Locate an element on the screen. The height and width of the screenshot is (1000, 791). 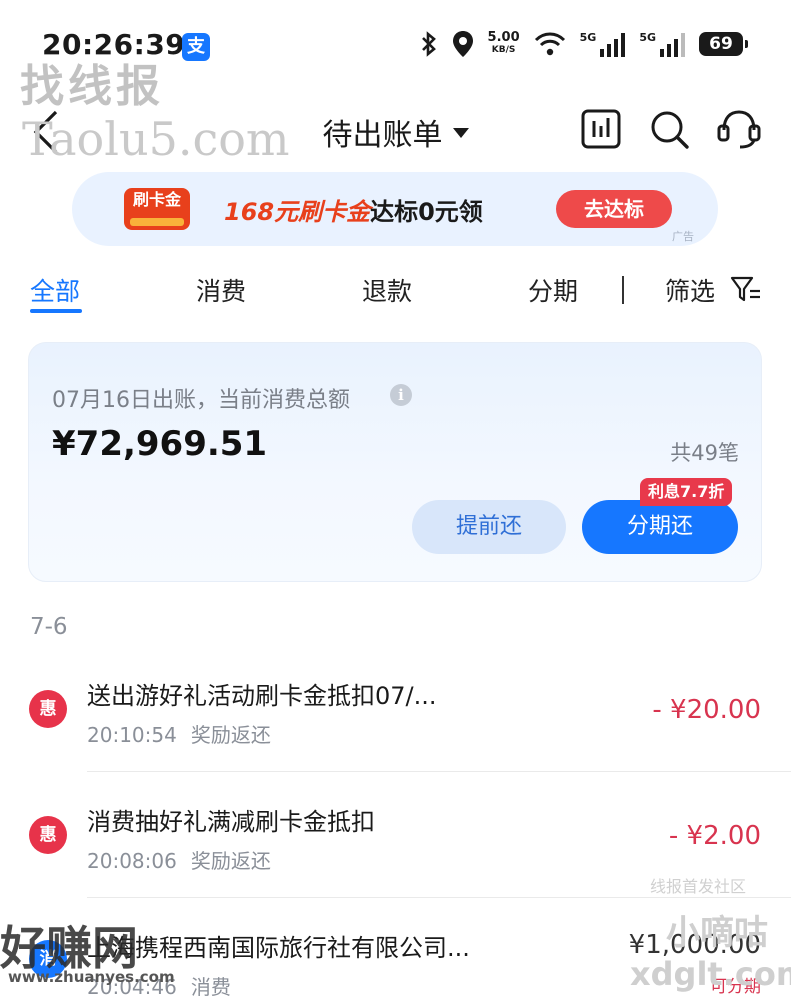
chart-icon is located at coordinates (601, 129).